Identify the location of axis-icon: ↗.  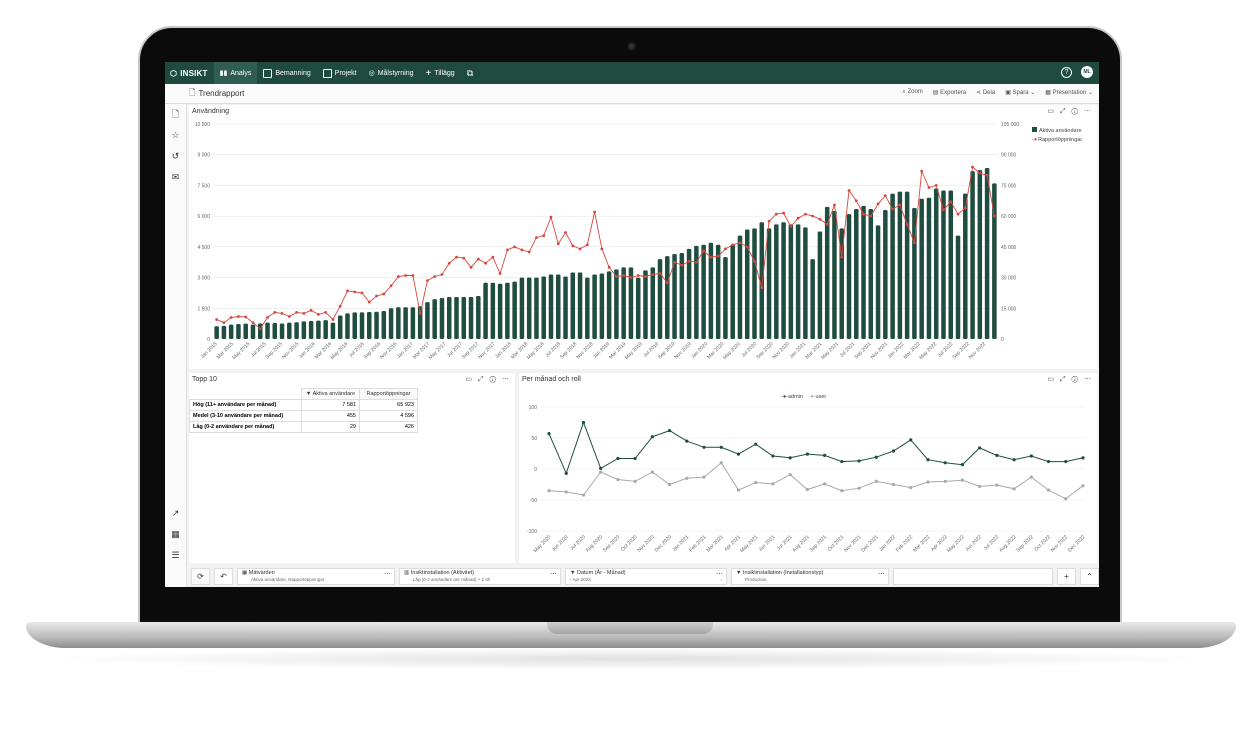
(175, 513).